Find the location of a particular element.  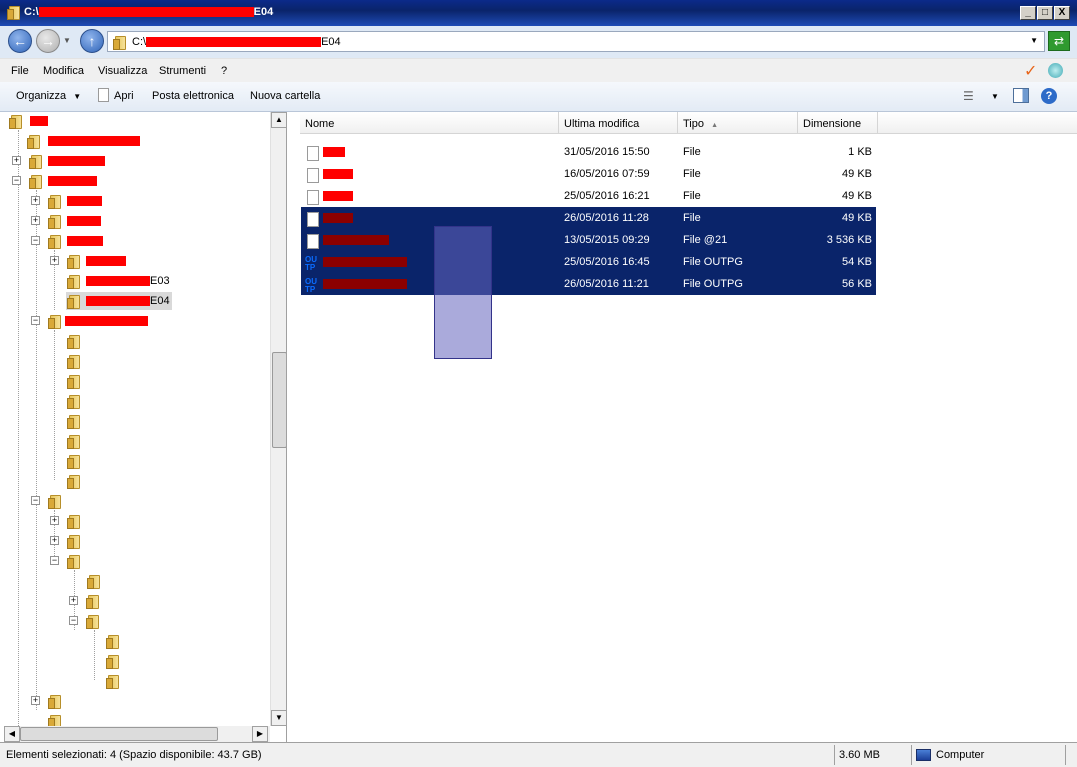

file-date: 25/05/2016 16:21 is located at coordinates (607, 196).